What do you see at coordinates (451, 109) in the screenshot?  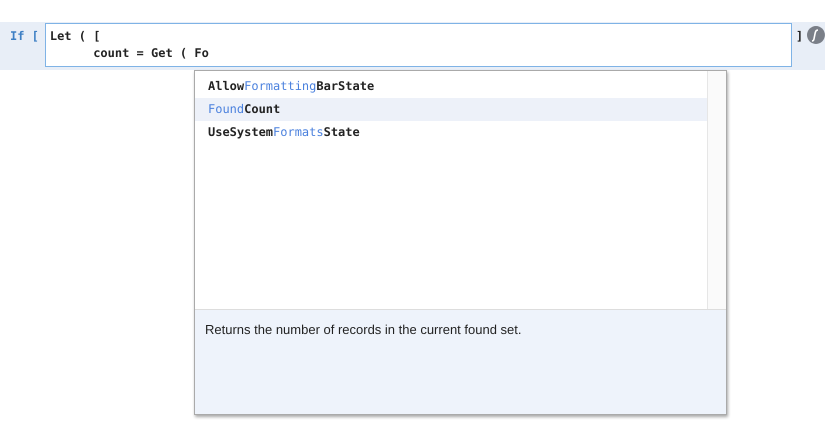 I see `suggestion-item: FoundCount` at bounding box center [451, 109].